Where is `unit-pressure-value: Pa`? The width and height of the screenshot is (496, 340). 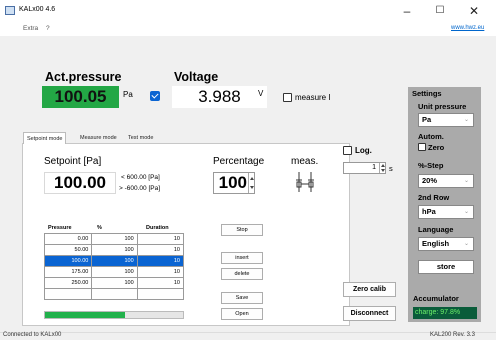
unit-pressure-value: Pa is located at coordinates (427, 119).